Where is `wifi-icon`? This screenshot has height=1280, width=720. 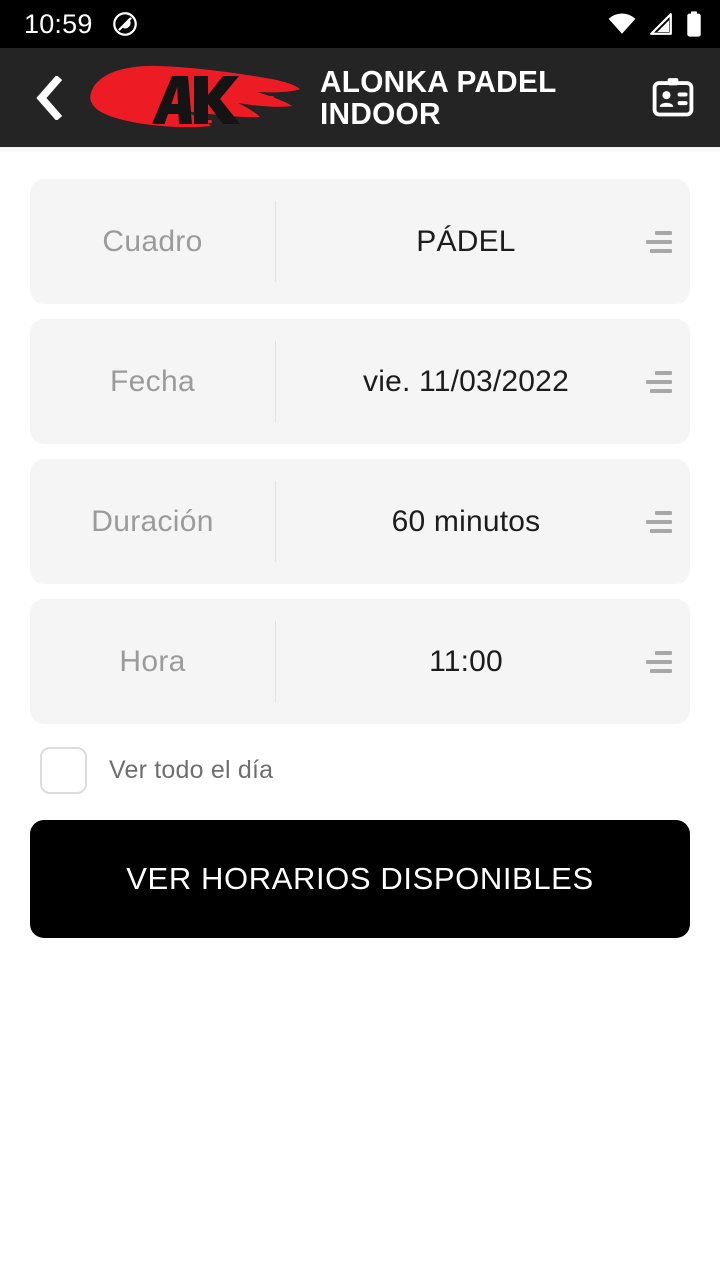
wifi-icon is located at coordinates (622, 23).